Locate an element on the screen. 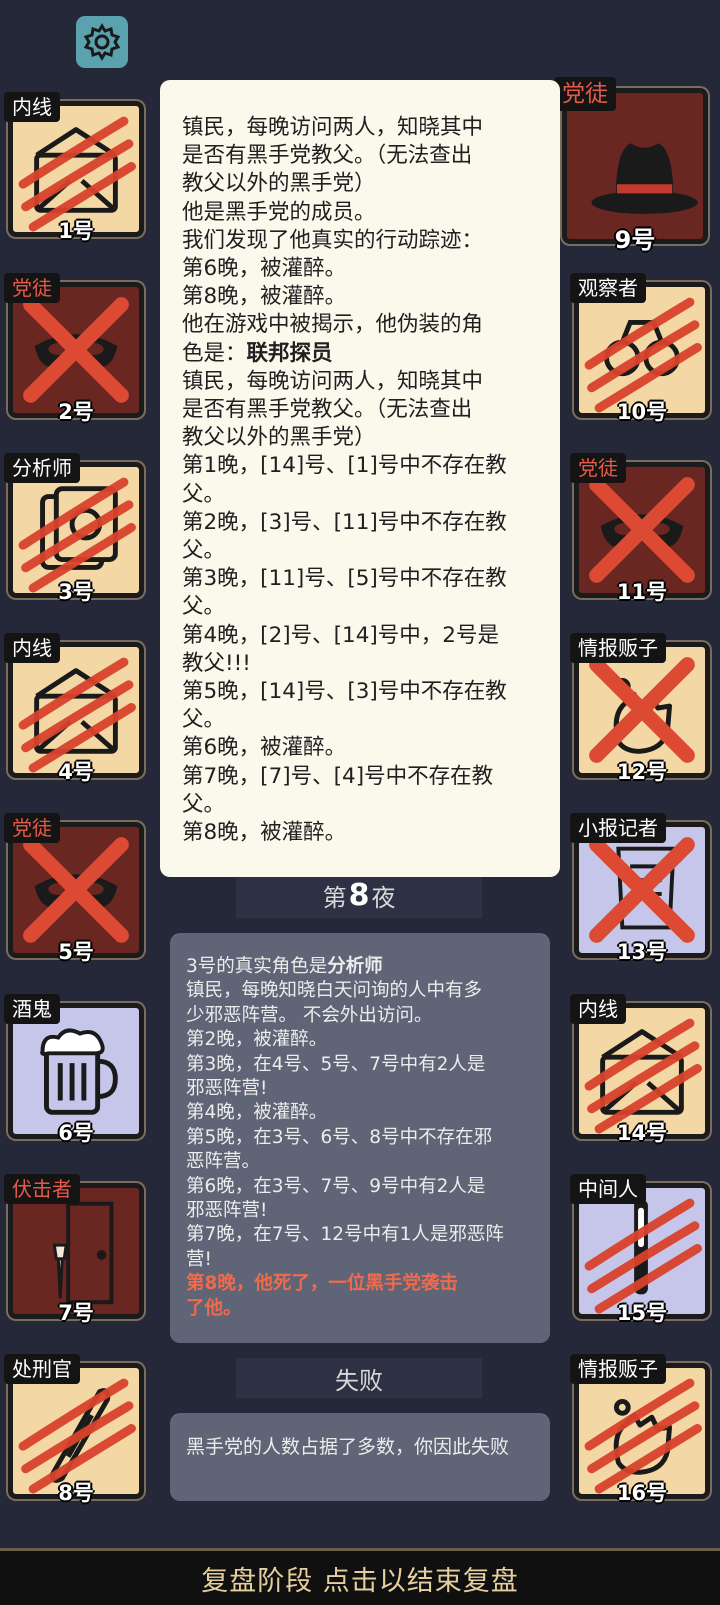 The width and height of the screenshot is (720, 1605). gear-icon is located at coordinates (102, 42).